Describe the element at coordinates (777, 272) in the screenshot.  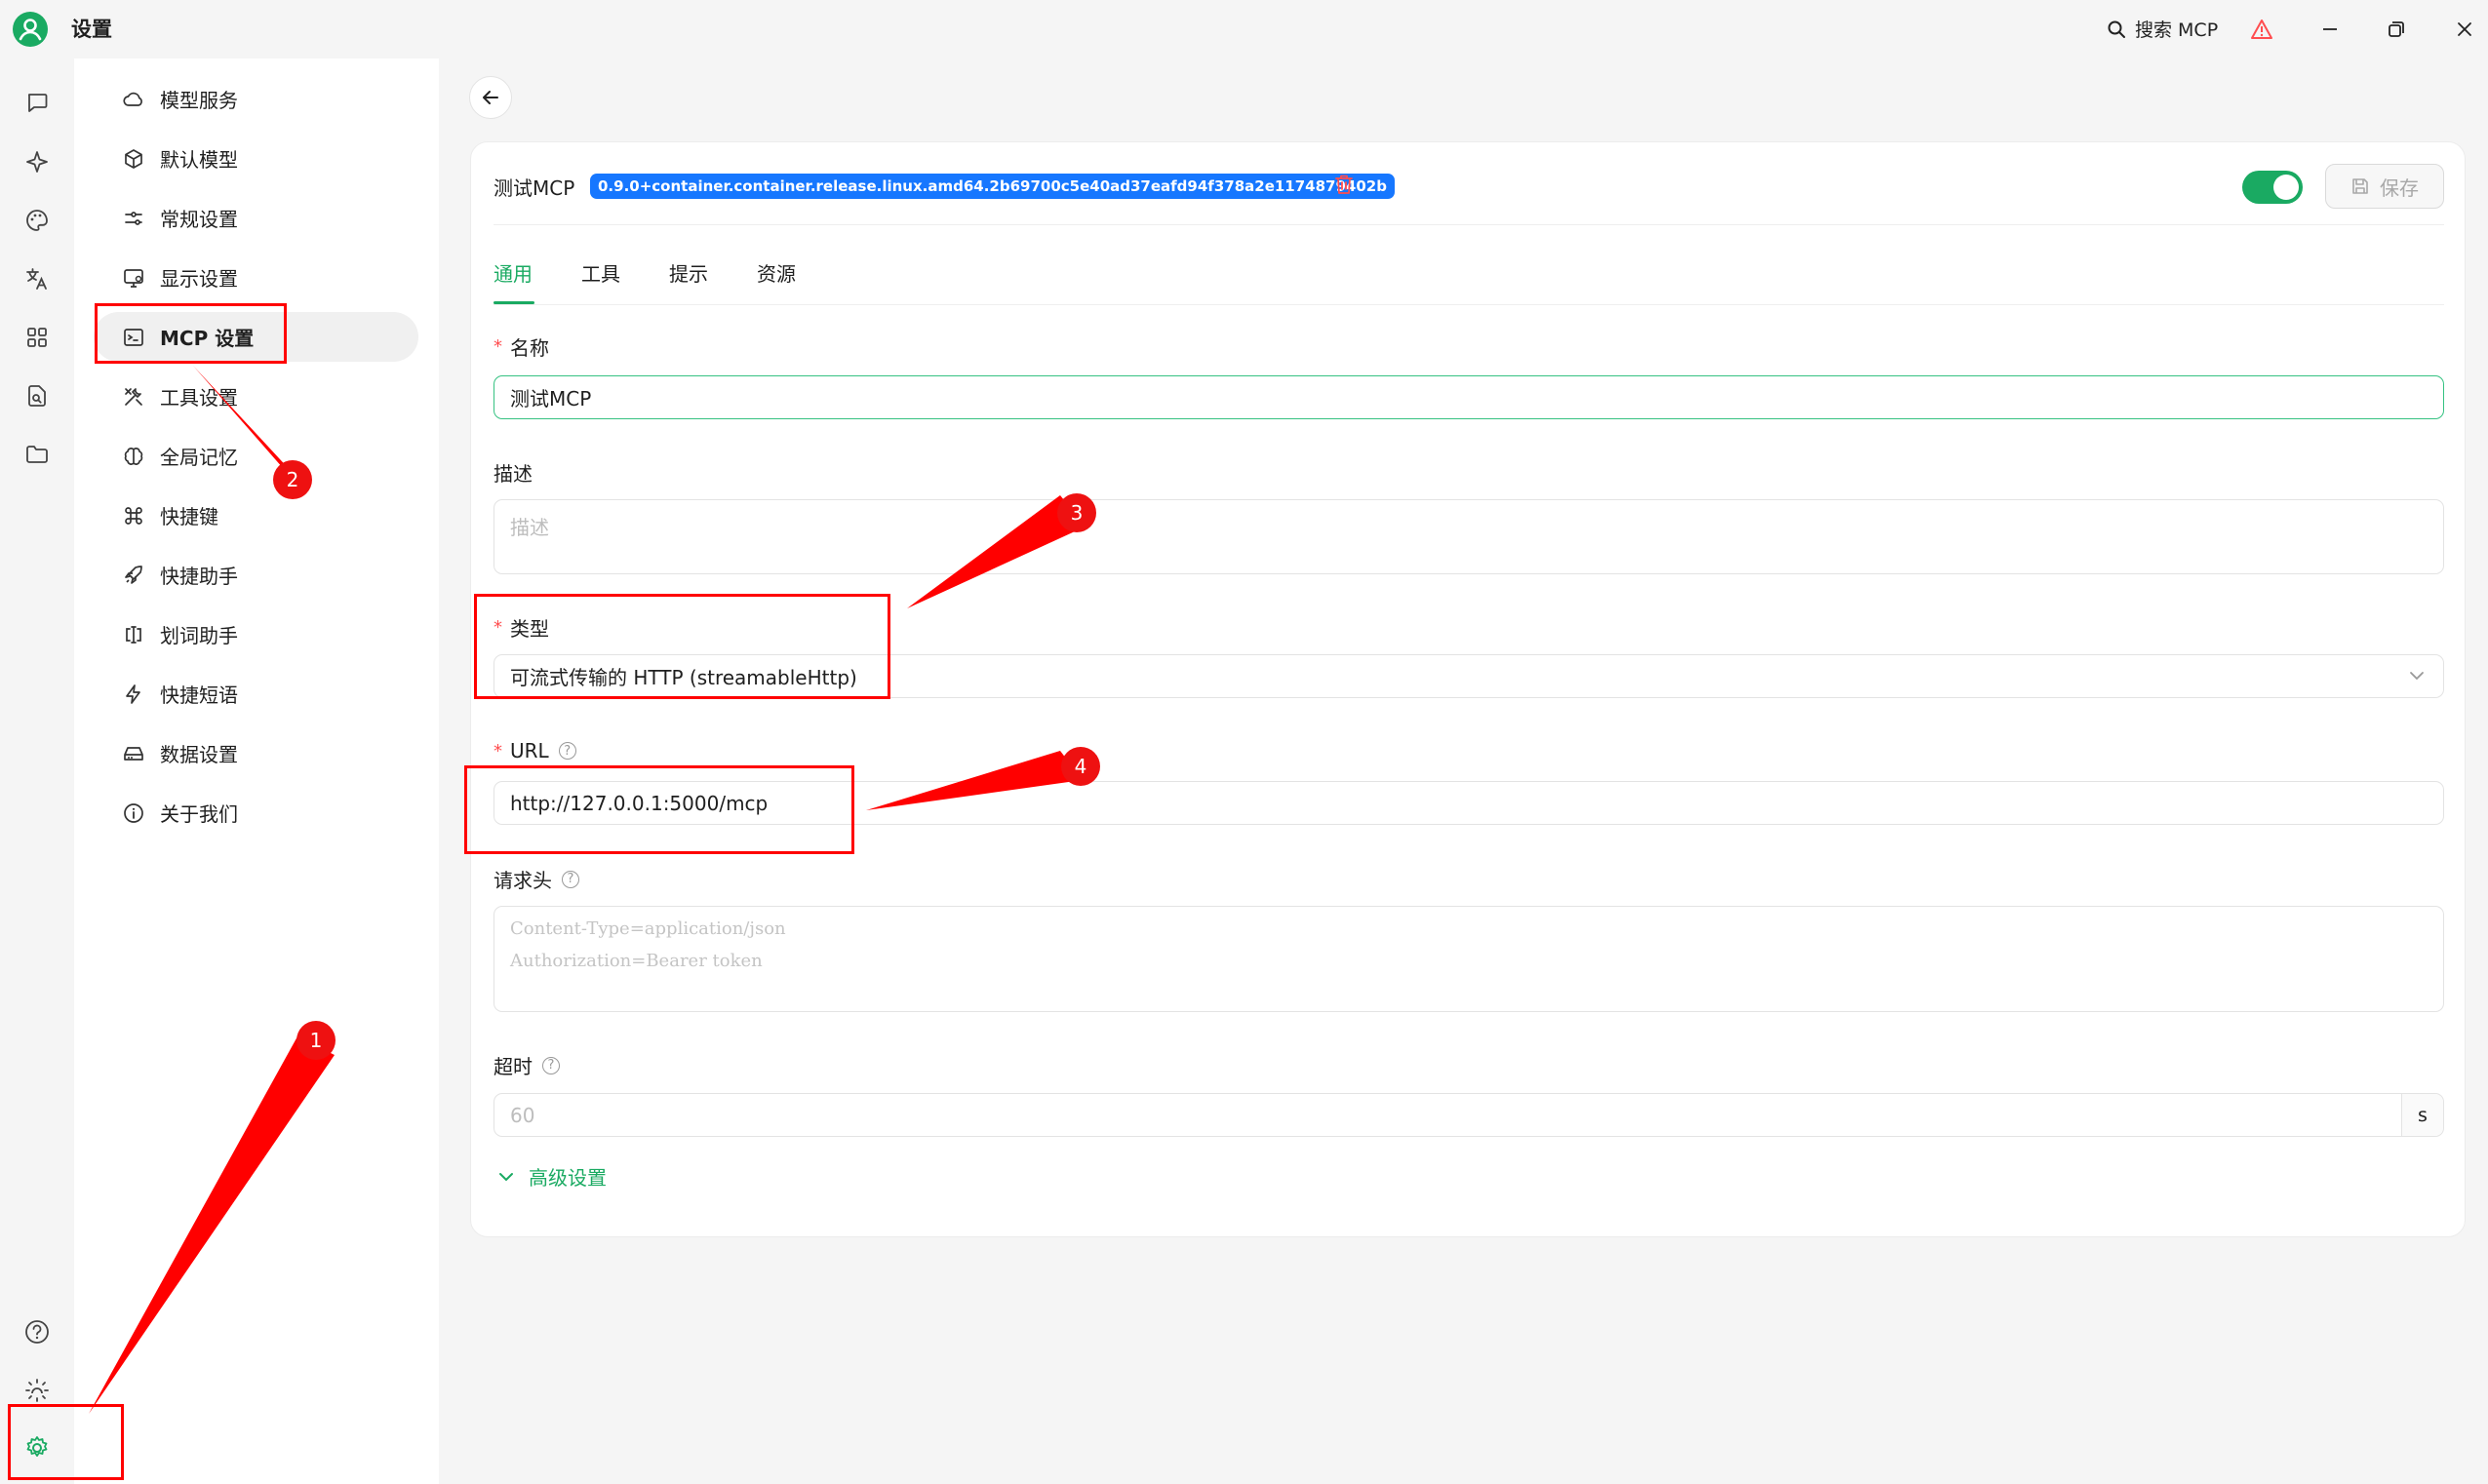
I see `tab-resources: 资源` at that location.